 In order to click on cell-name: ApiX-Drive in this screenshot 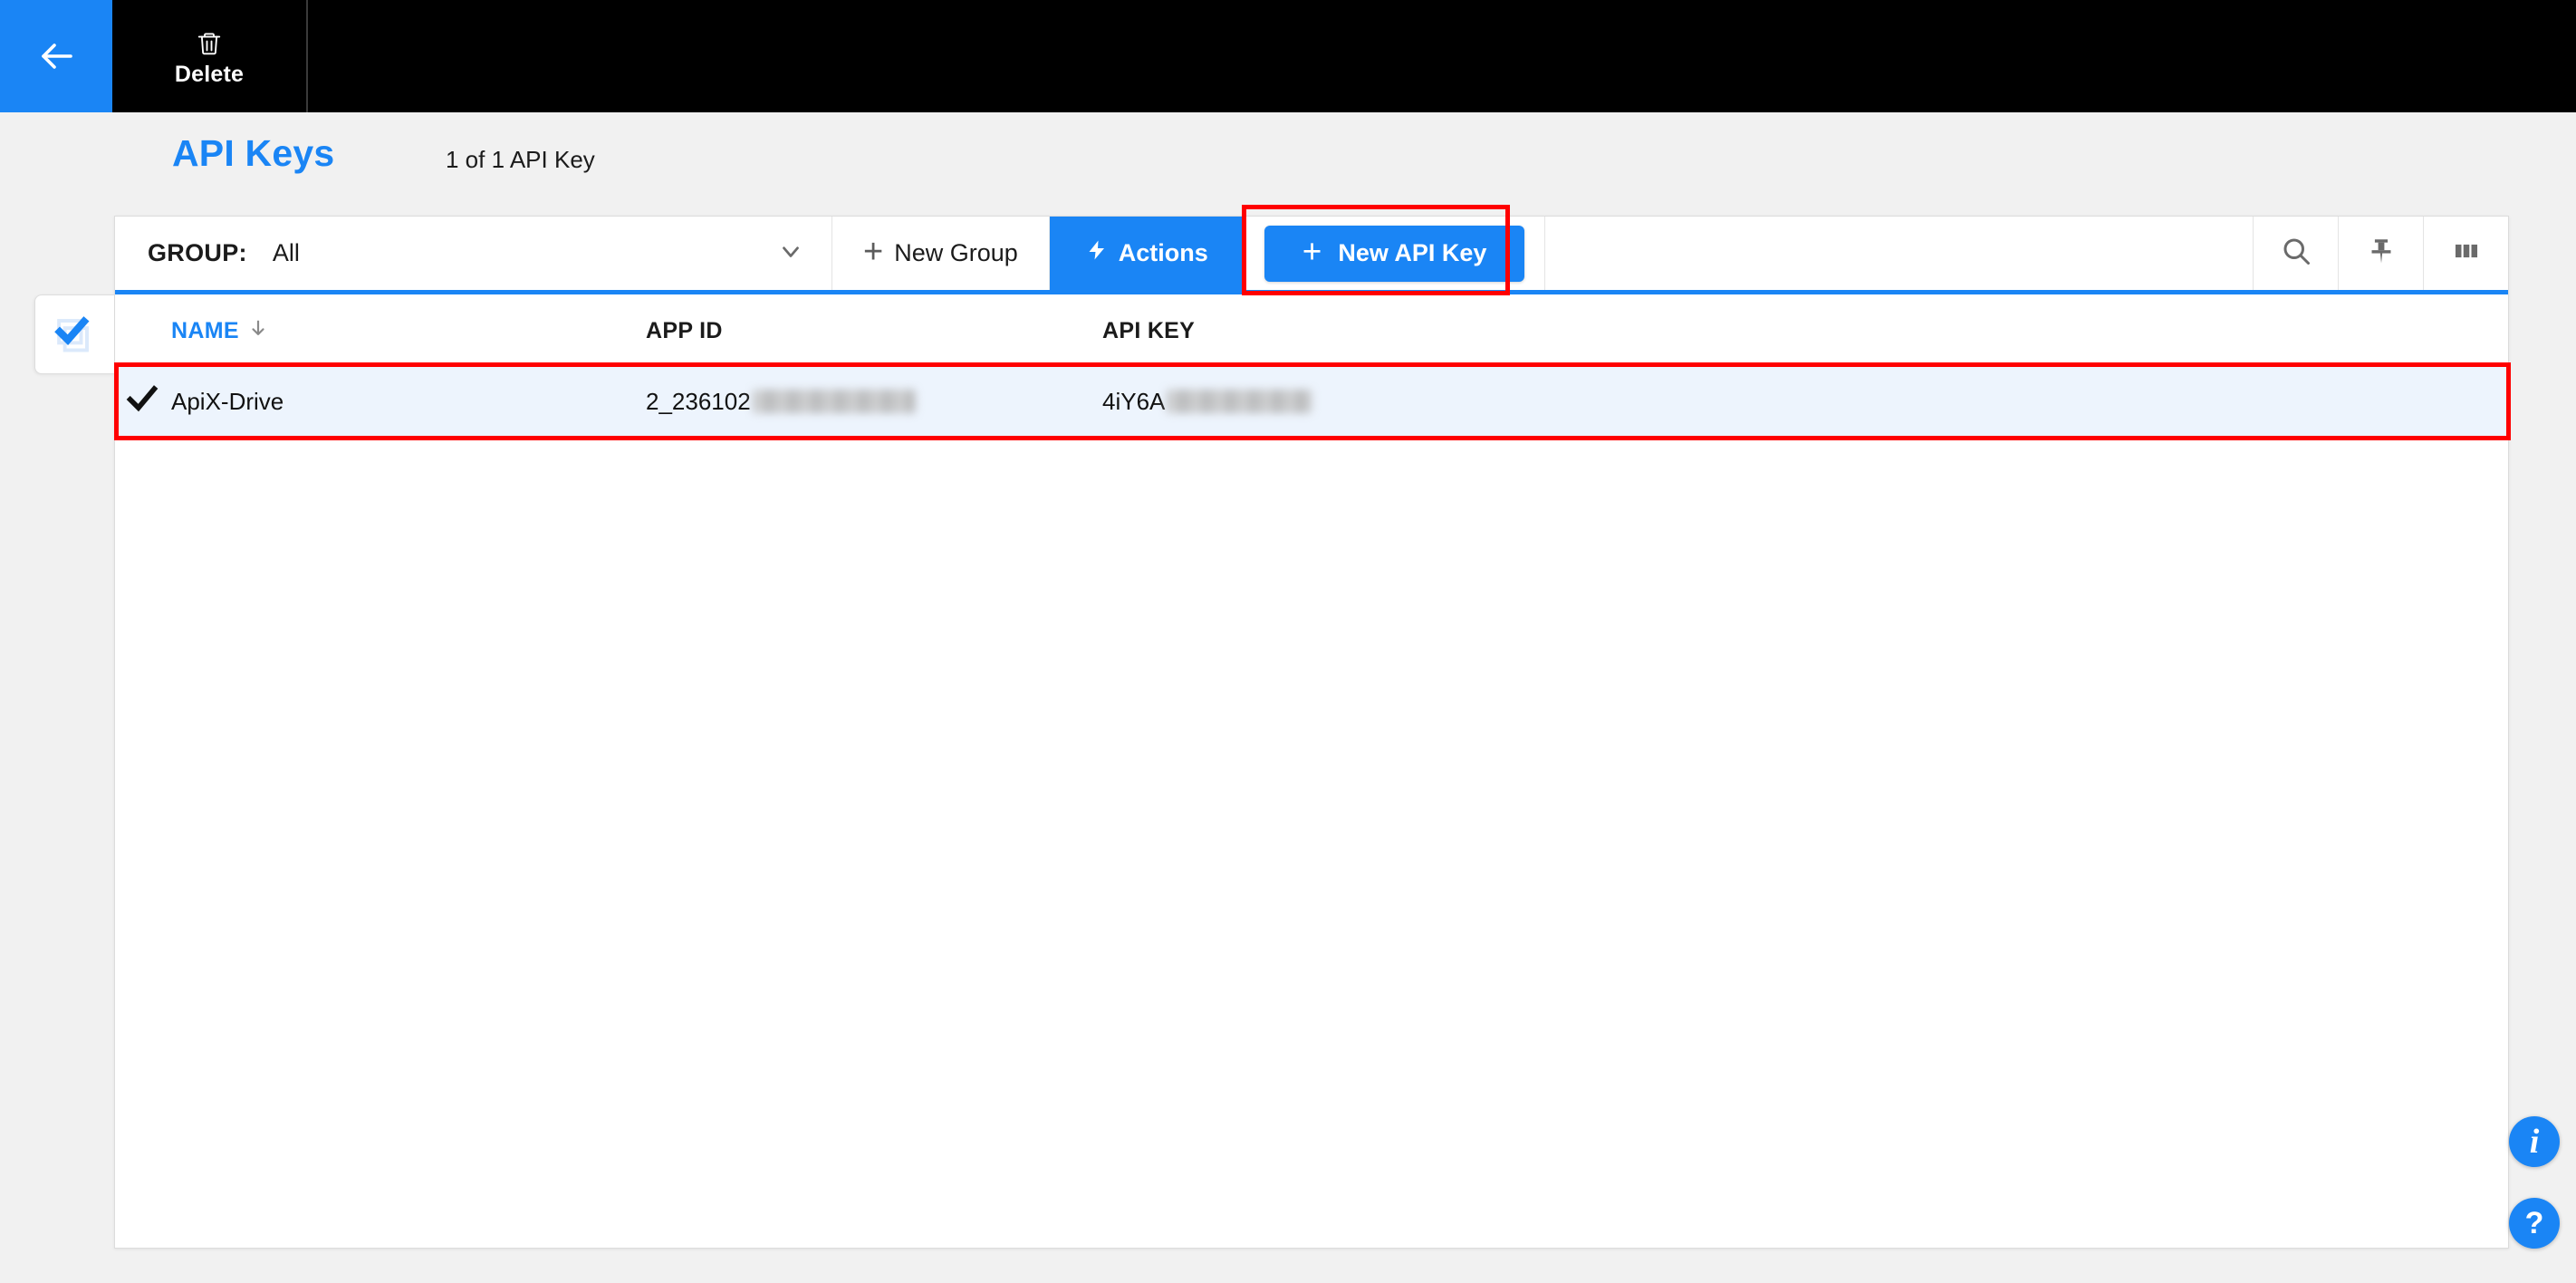, I will do `click(227, 401)`.